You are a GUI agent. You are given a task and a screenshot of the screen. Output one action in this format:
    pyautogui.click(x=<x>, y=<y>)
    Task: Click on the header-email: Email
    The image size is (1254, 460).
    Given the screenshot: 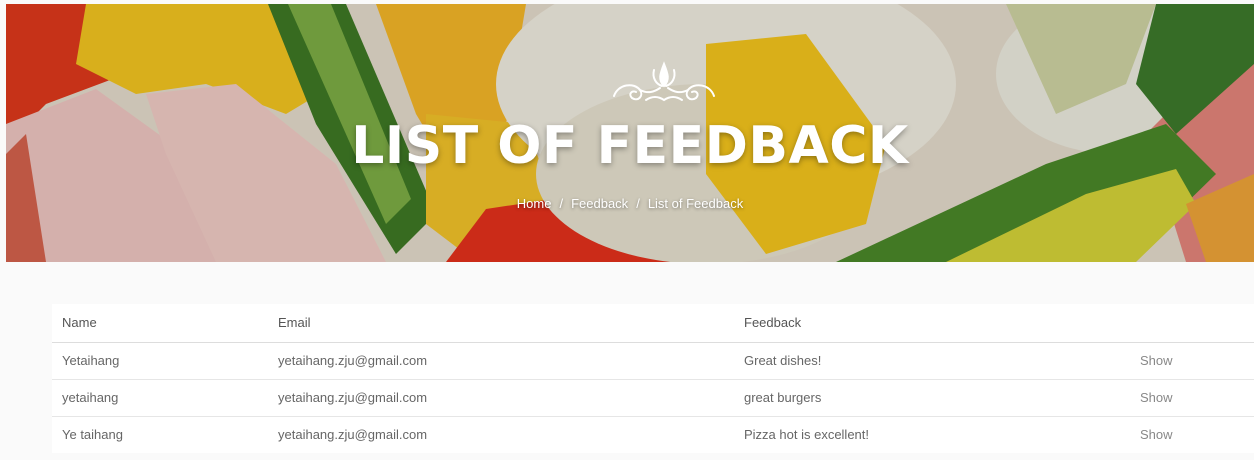 What is the action you would take?
    pyautogui.click(x=501, y=323)
    